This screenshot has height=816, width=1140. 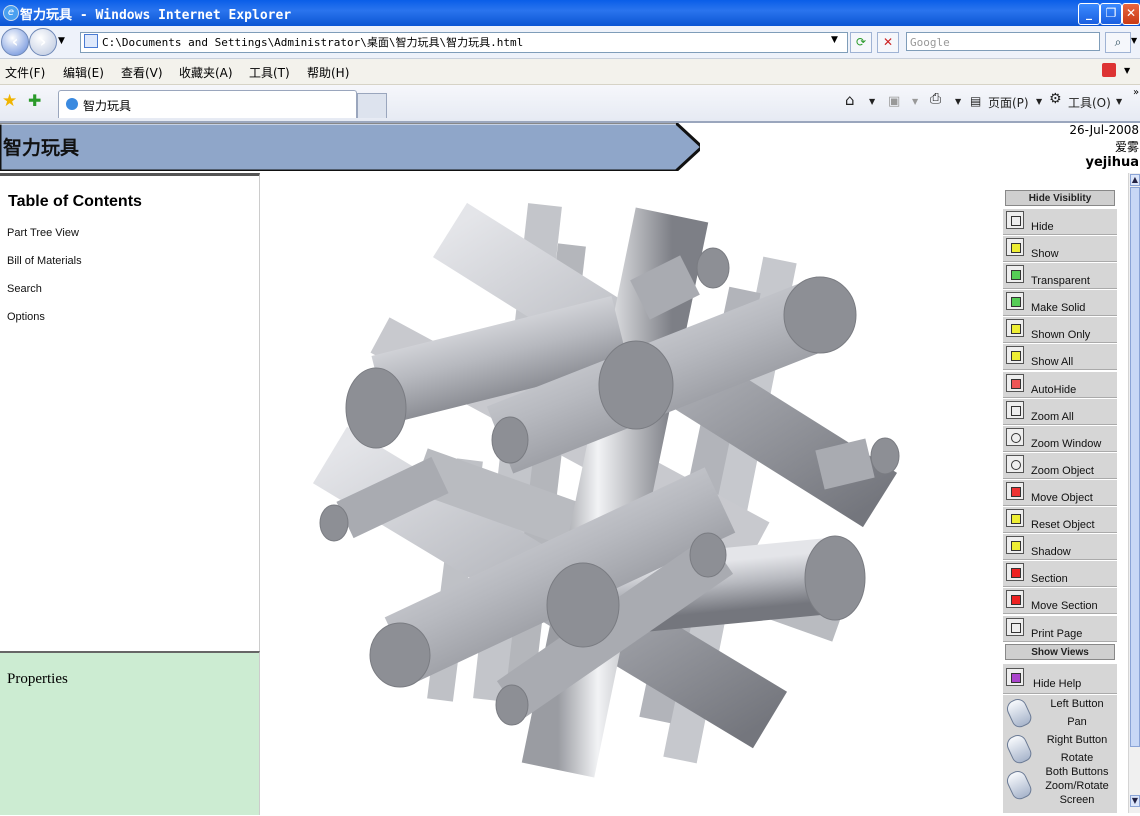 What do you see at coordinates (43, 233) in the screenshot?
I see `toc-link-part-tree: Part Tree View` at bounding box center [43, 233].